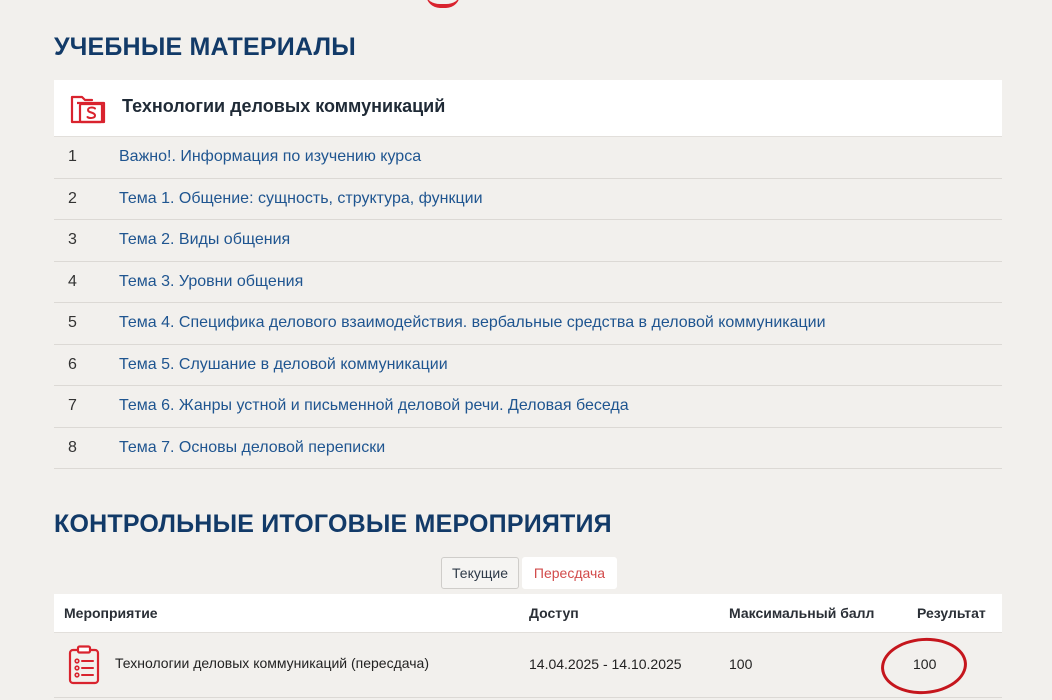 Image resolution: width=1052 pixels, height=700 pixels. Describe the element at coordinates (951, 613) in the screenshot. I see `column-header-result: Результат` at that location.